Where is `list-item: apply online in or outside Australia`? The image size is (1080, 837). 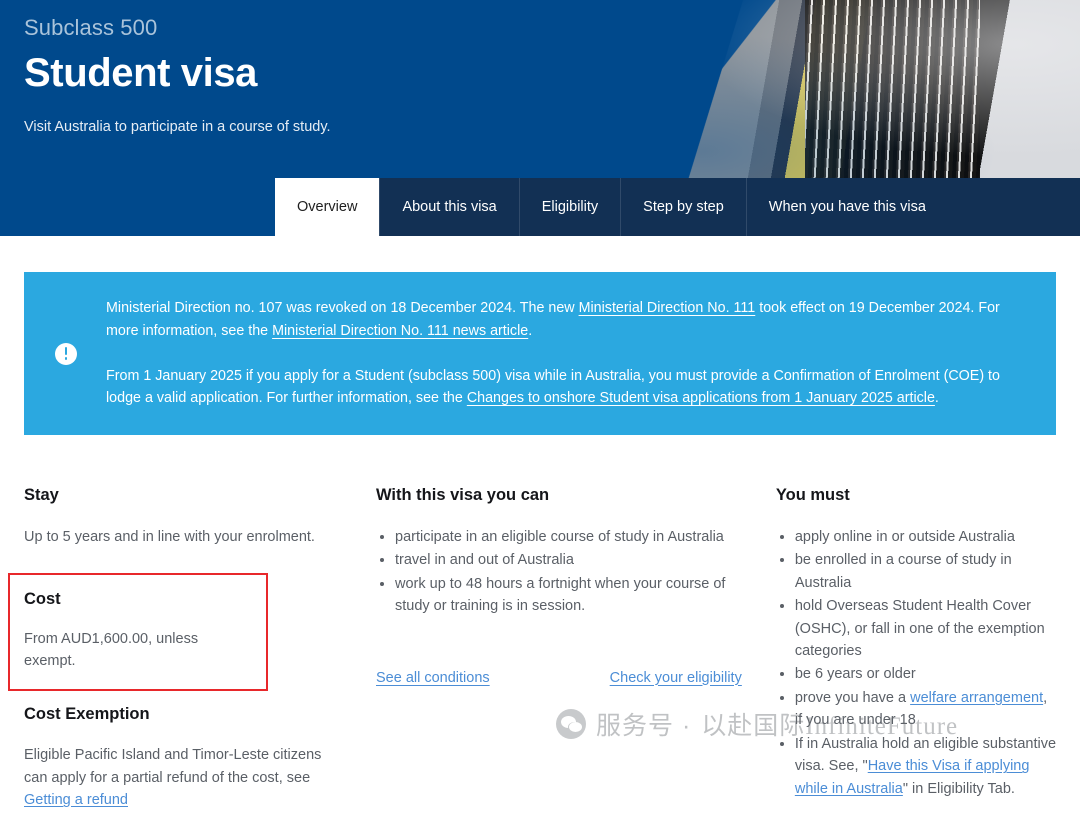
list-item: apply online in or outside Australia is located at coordinates (925, 537).